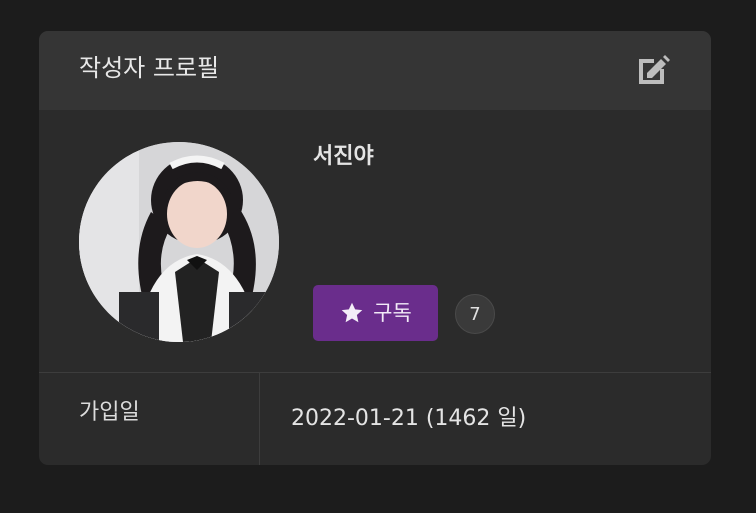 The image size is (756, 513). What do you see at coordinates (409, 418) in the screenshot?
I see `join-date-value: 2022-01-21 (1462 일)` at bounding box center [409, 418].